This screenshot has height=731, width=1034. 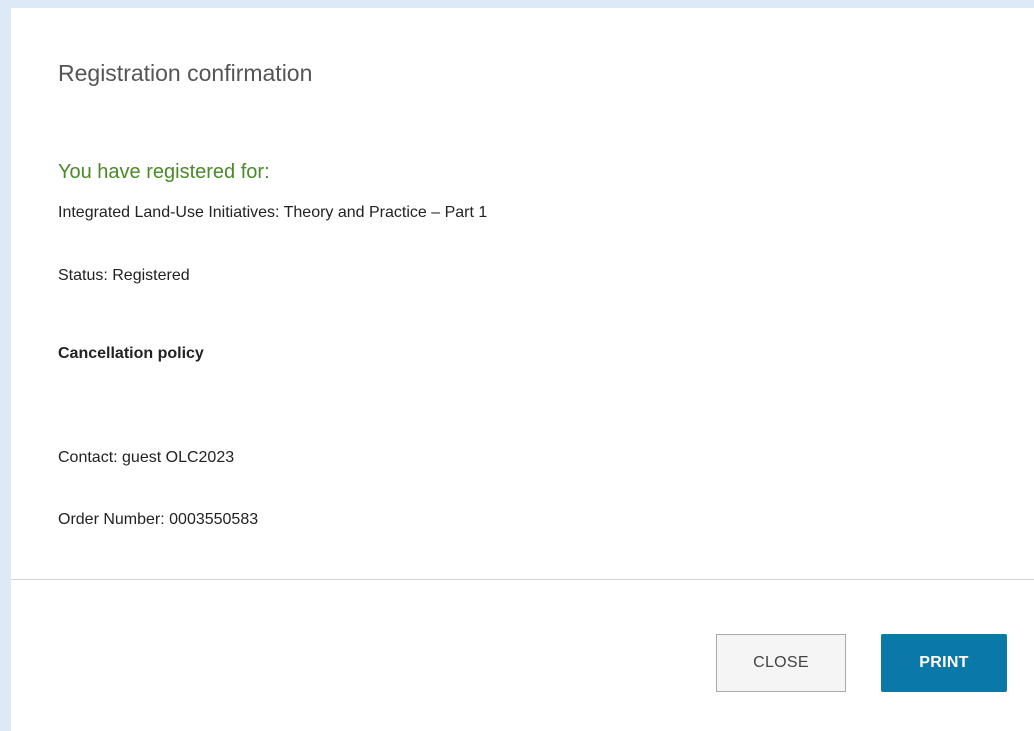 What do you see at coordinates (164, 172) in the screenshot?
I see `registered-heading: You have registered for:` at bounding box center [164, 172].